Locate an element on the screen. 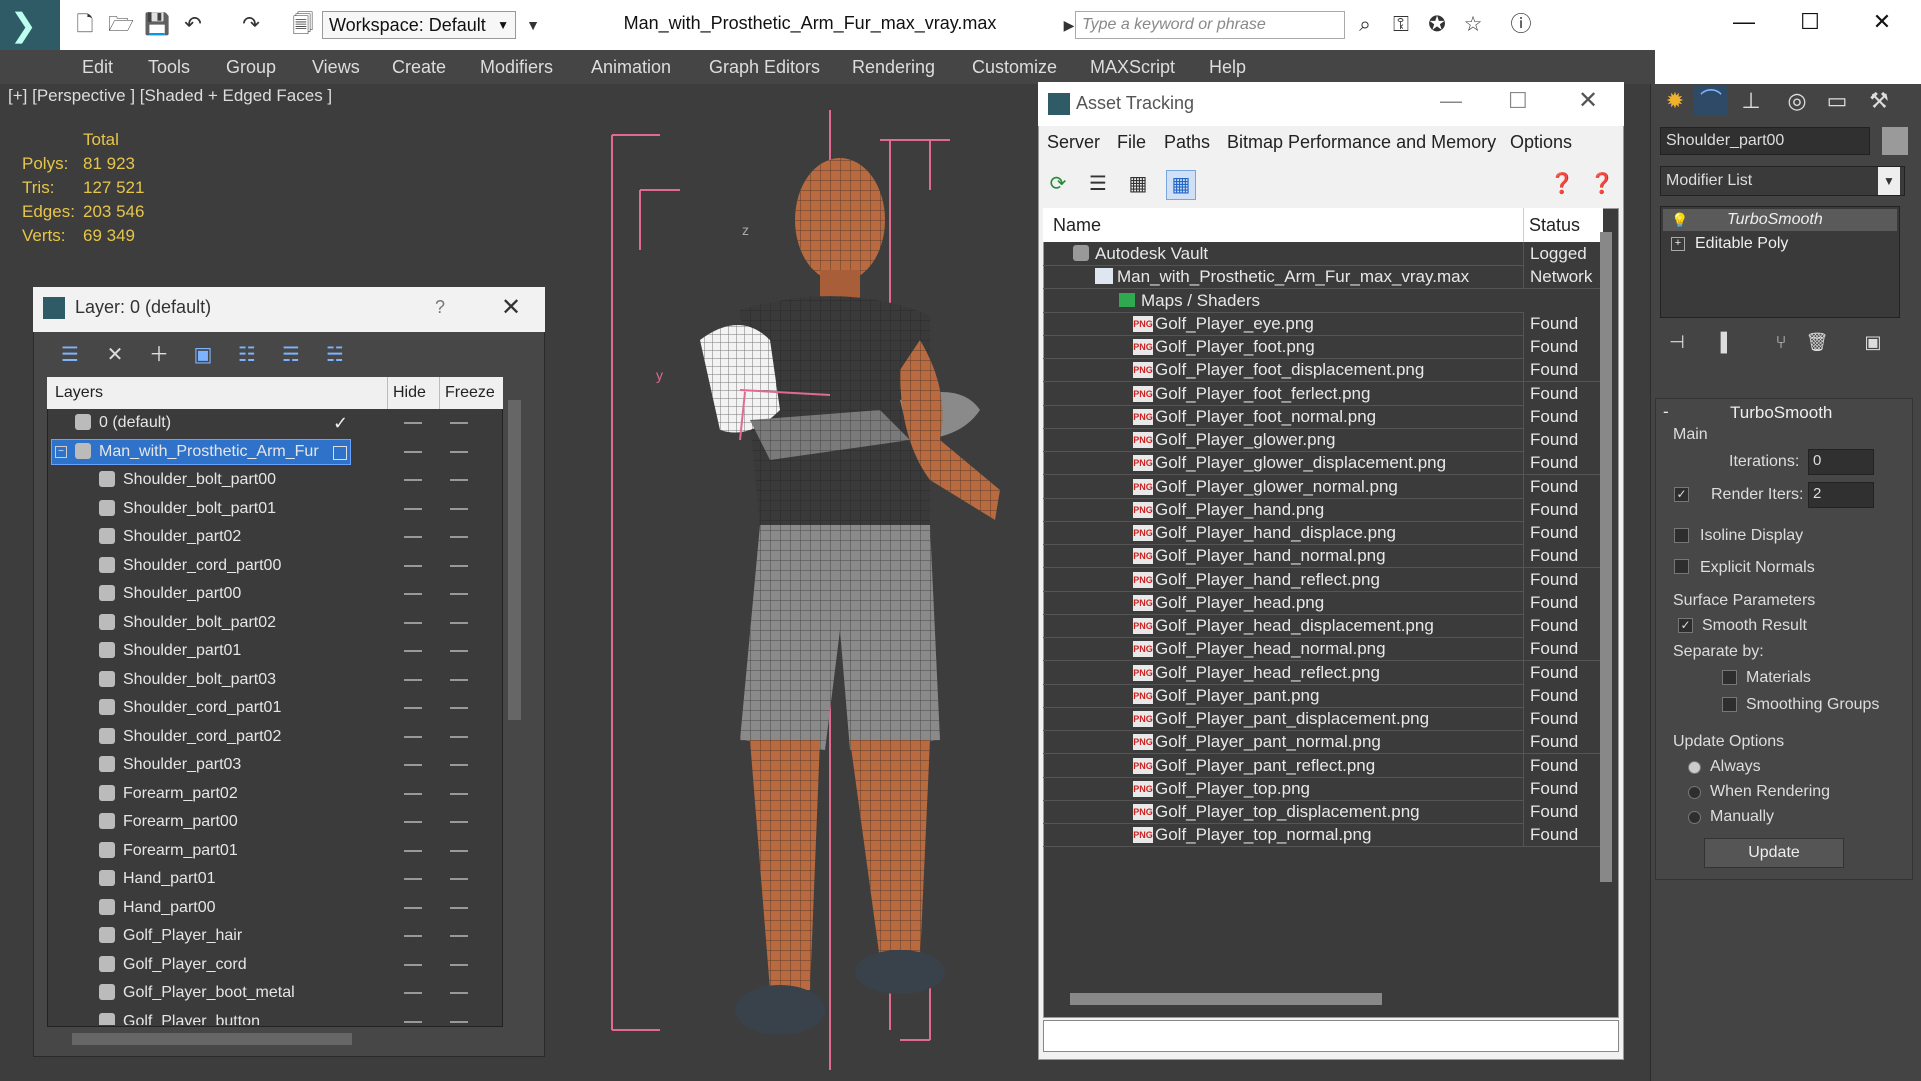 This screenshot has height=1081, width=1921. create-tab-icon: ✹ is located at coordinates (1675, 101).